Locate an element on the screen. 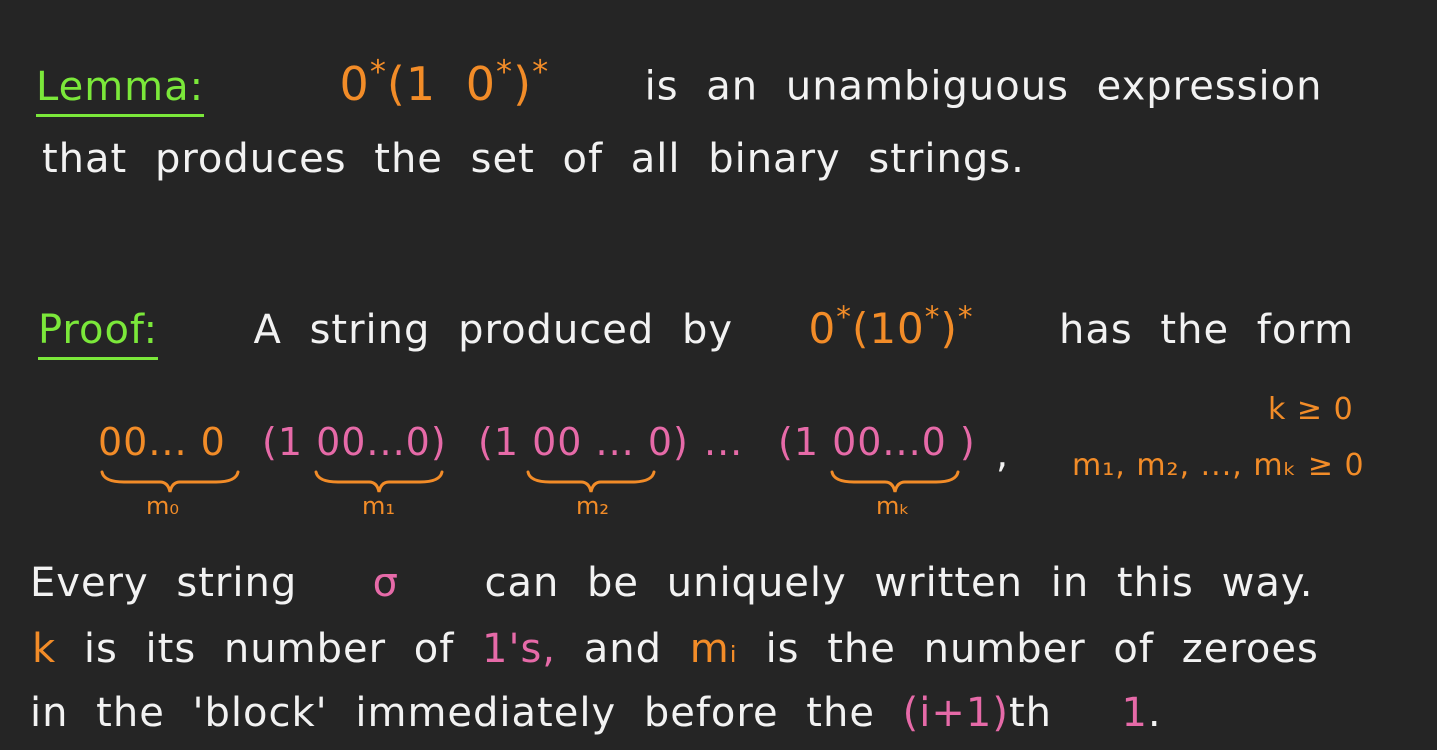  mi-symbol: mᵢ is located at coordinates (713, 649).